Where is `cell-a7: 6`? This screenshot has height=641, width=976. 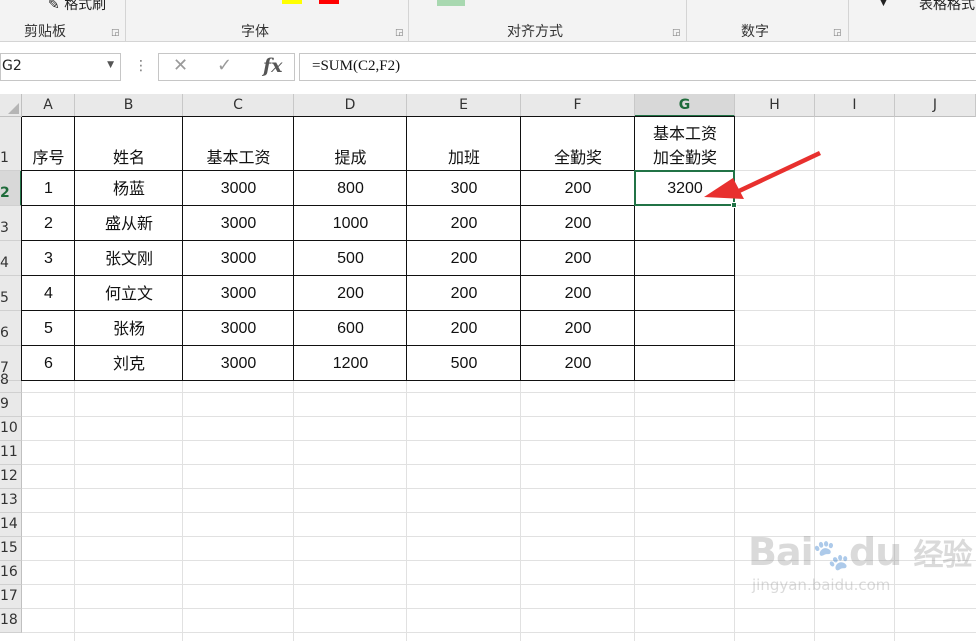
cell-a7: 6 is located at coordinates (48, 363).